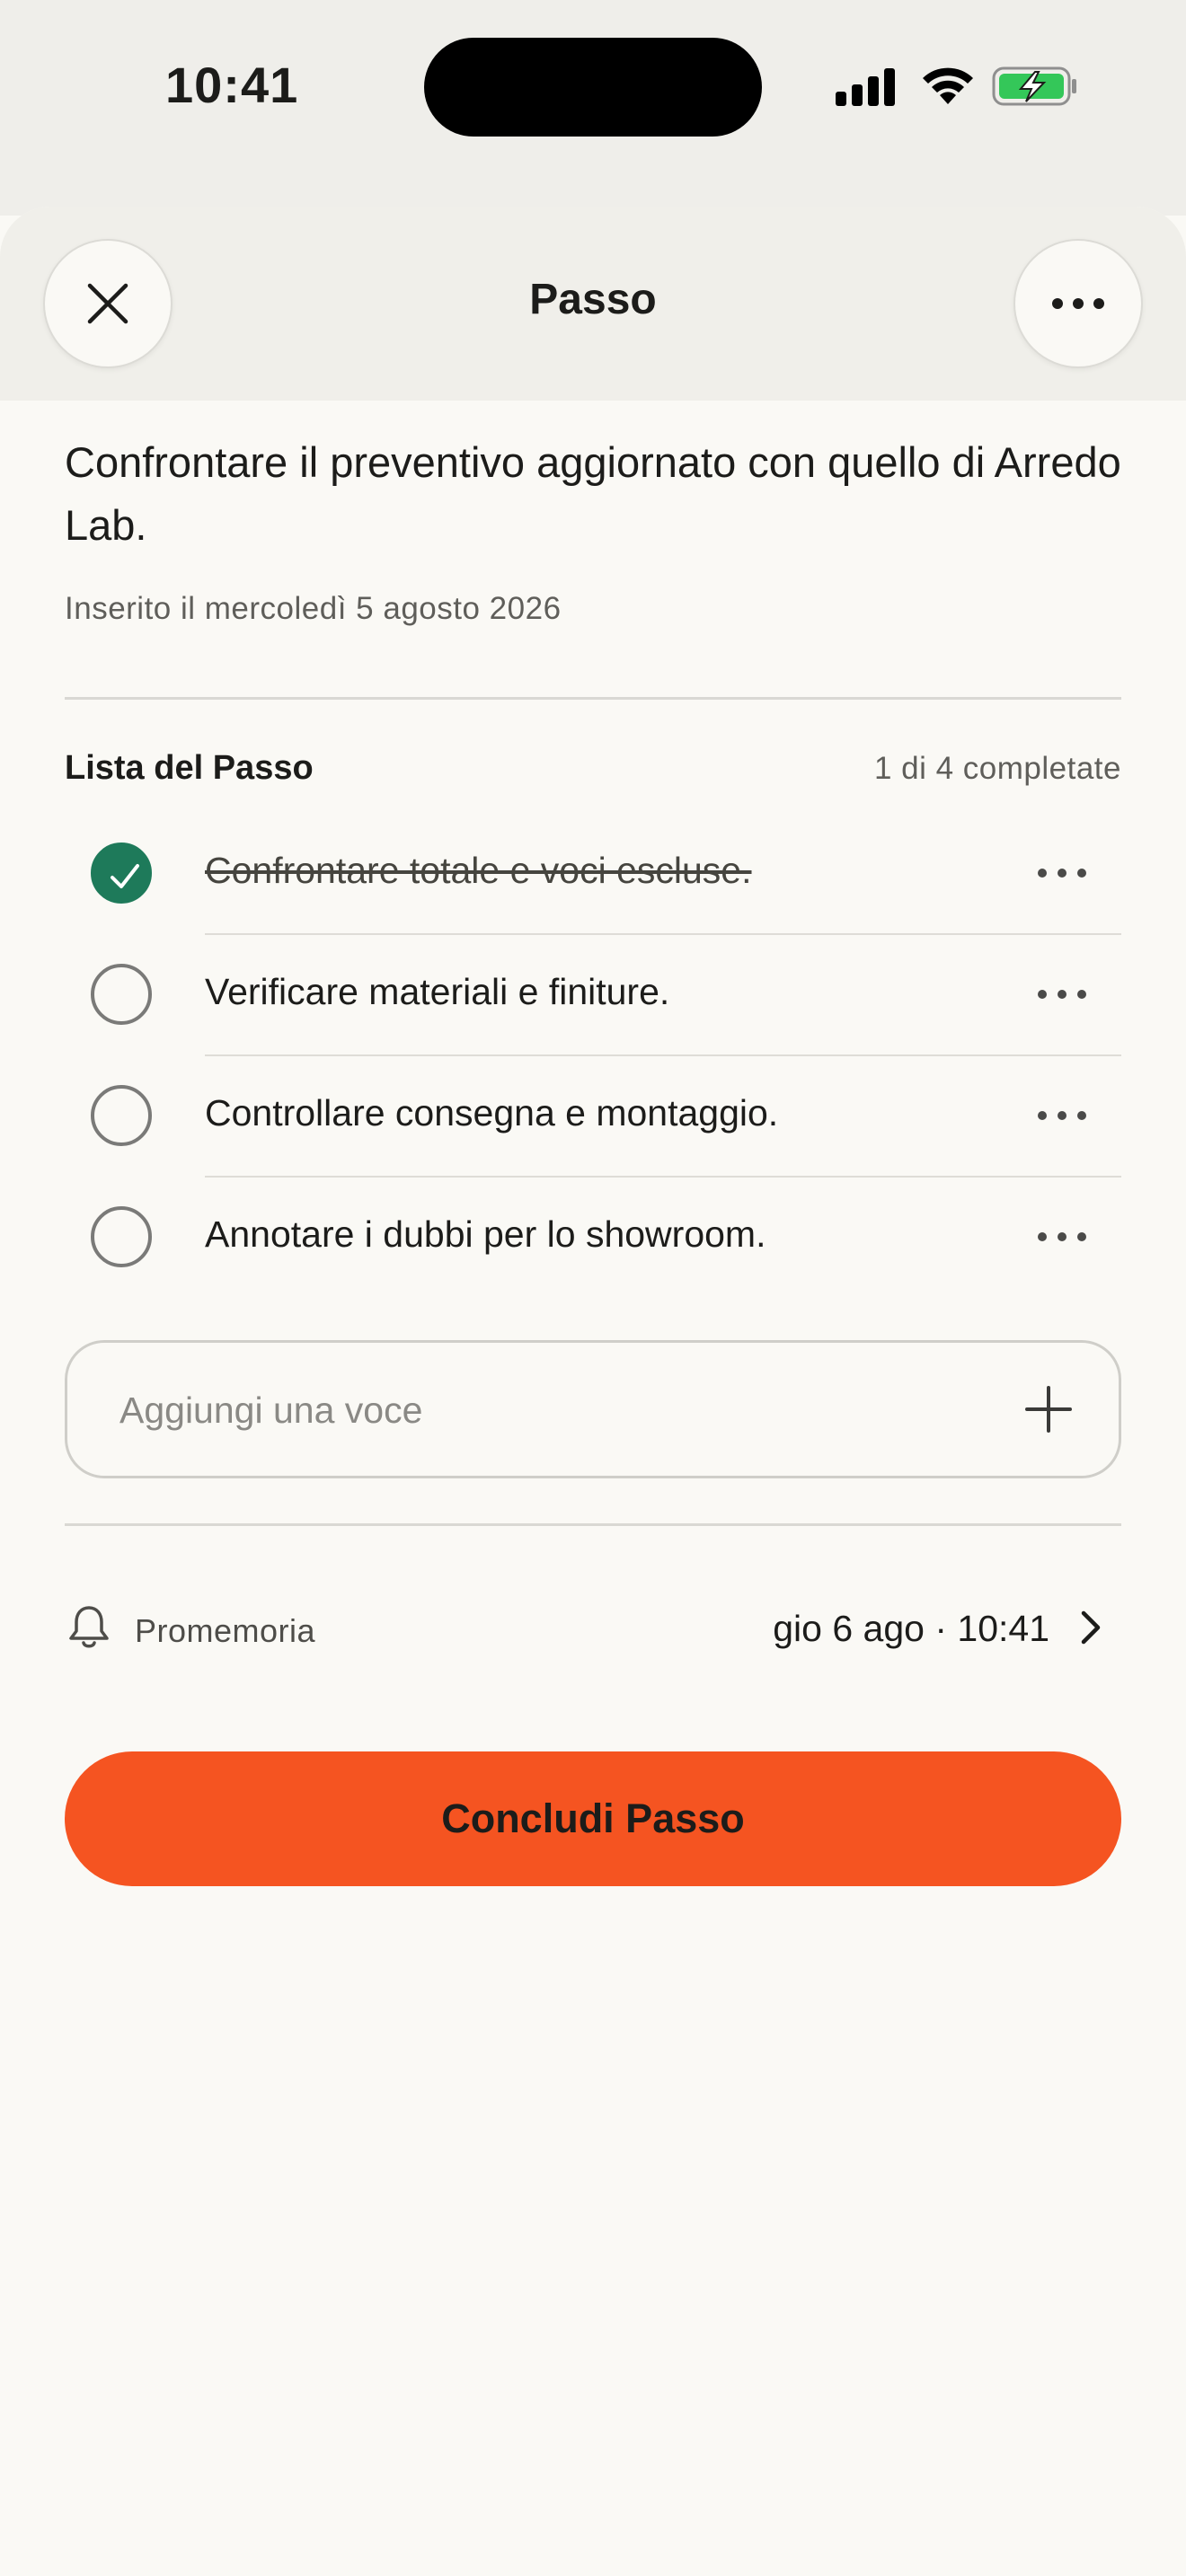 Image resolution: width=1186 pixels, height=2576 pixels. Describe the element at coordinates (593, 1818) in the screenshot. I see `complete-step-button: Concludi Passo` at that location.